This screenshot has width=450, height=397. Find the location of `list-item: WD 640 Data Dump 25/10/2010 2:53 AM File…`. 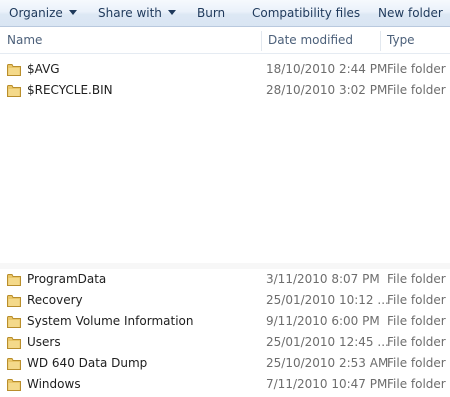

list-item: WD 640 Data Dump 25/10/2010 2:53 AM File… is located at coordinates (225, 363).